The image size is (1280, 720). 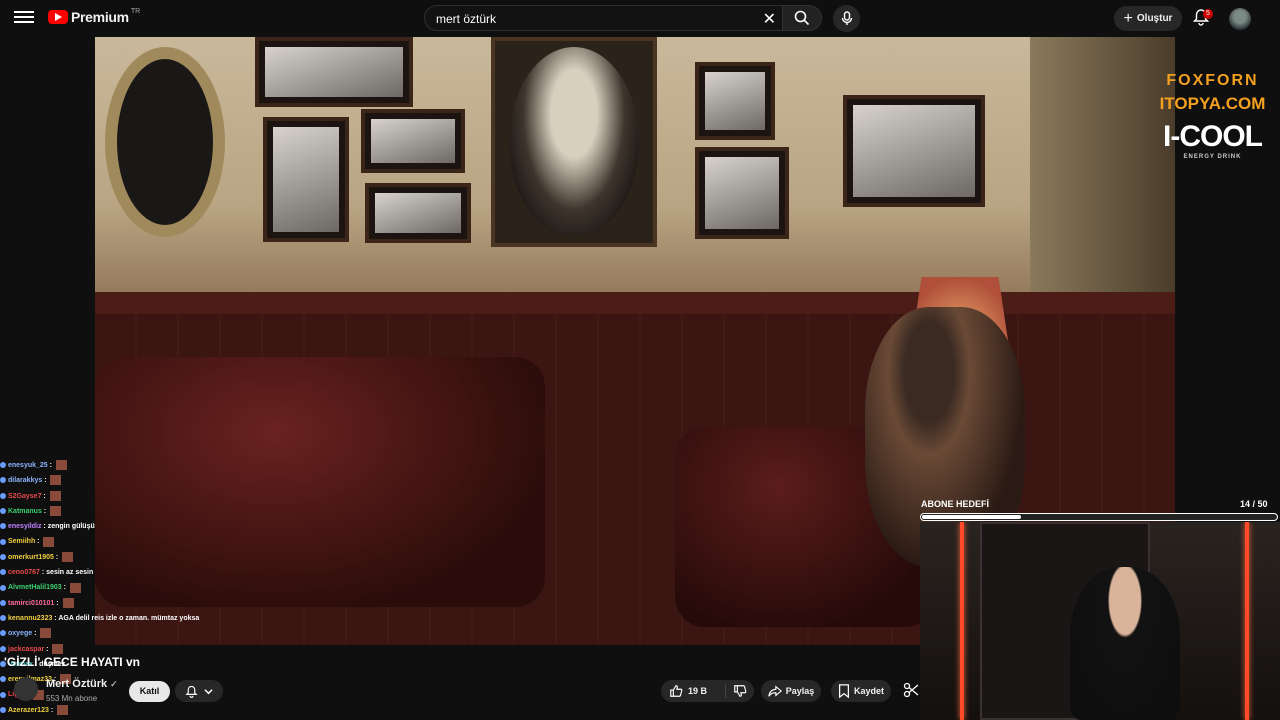 I want to click on video-title: 'GİZLİ' GECE HAYATI vn, so click(x=72, y=662).